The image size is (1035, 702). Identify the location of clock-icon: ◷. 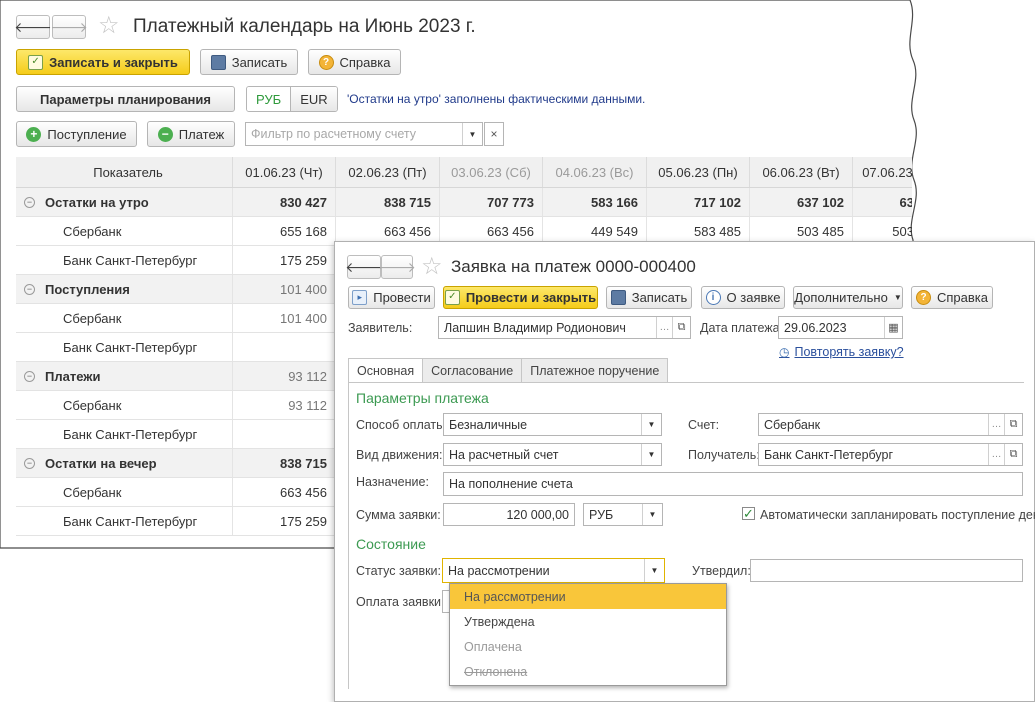
(784, 352).